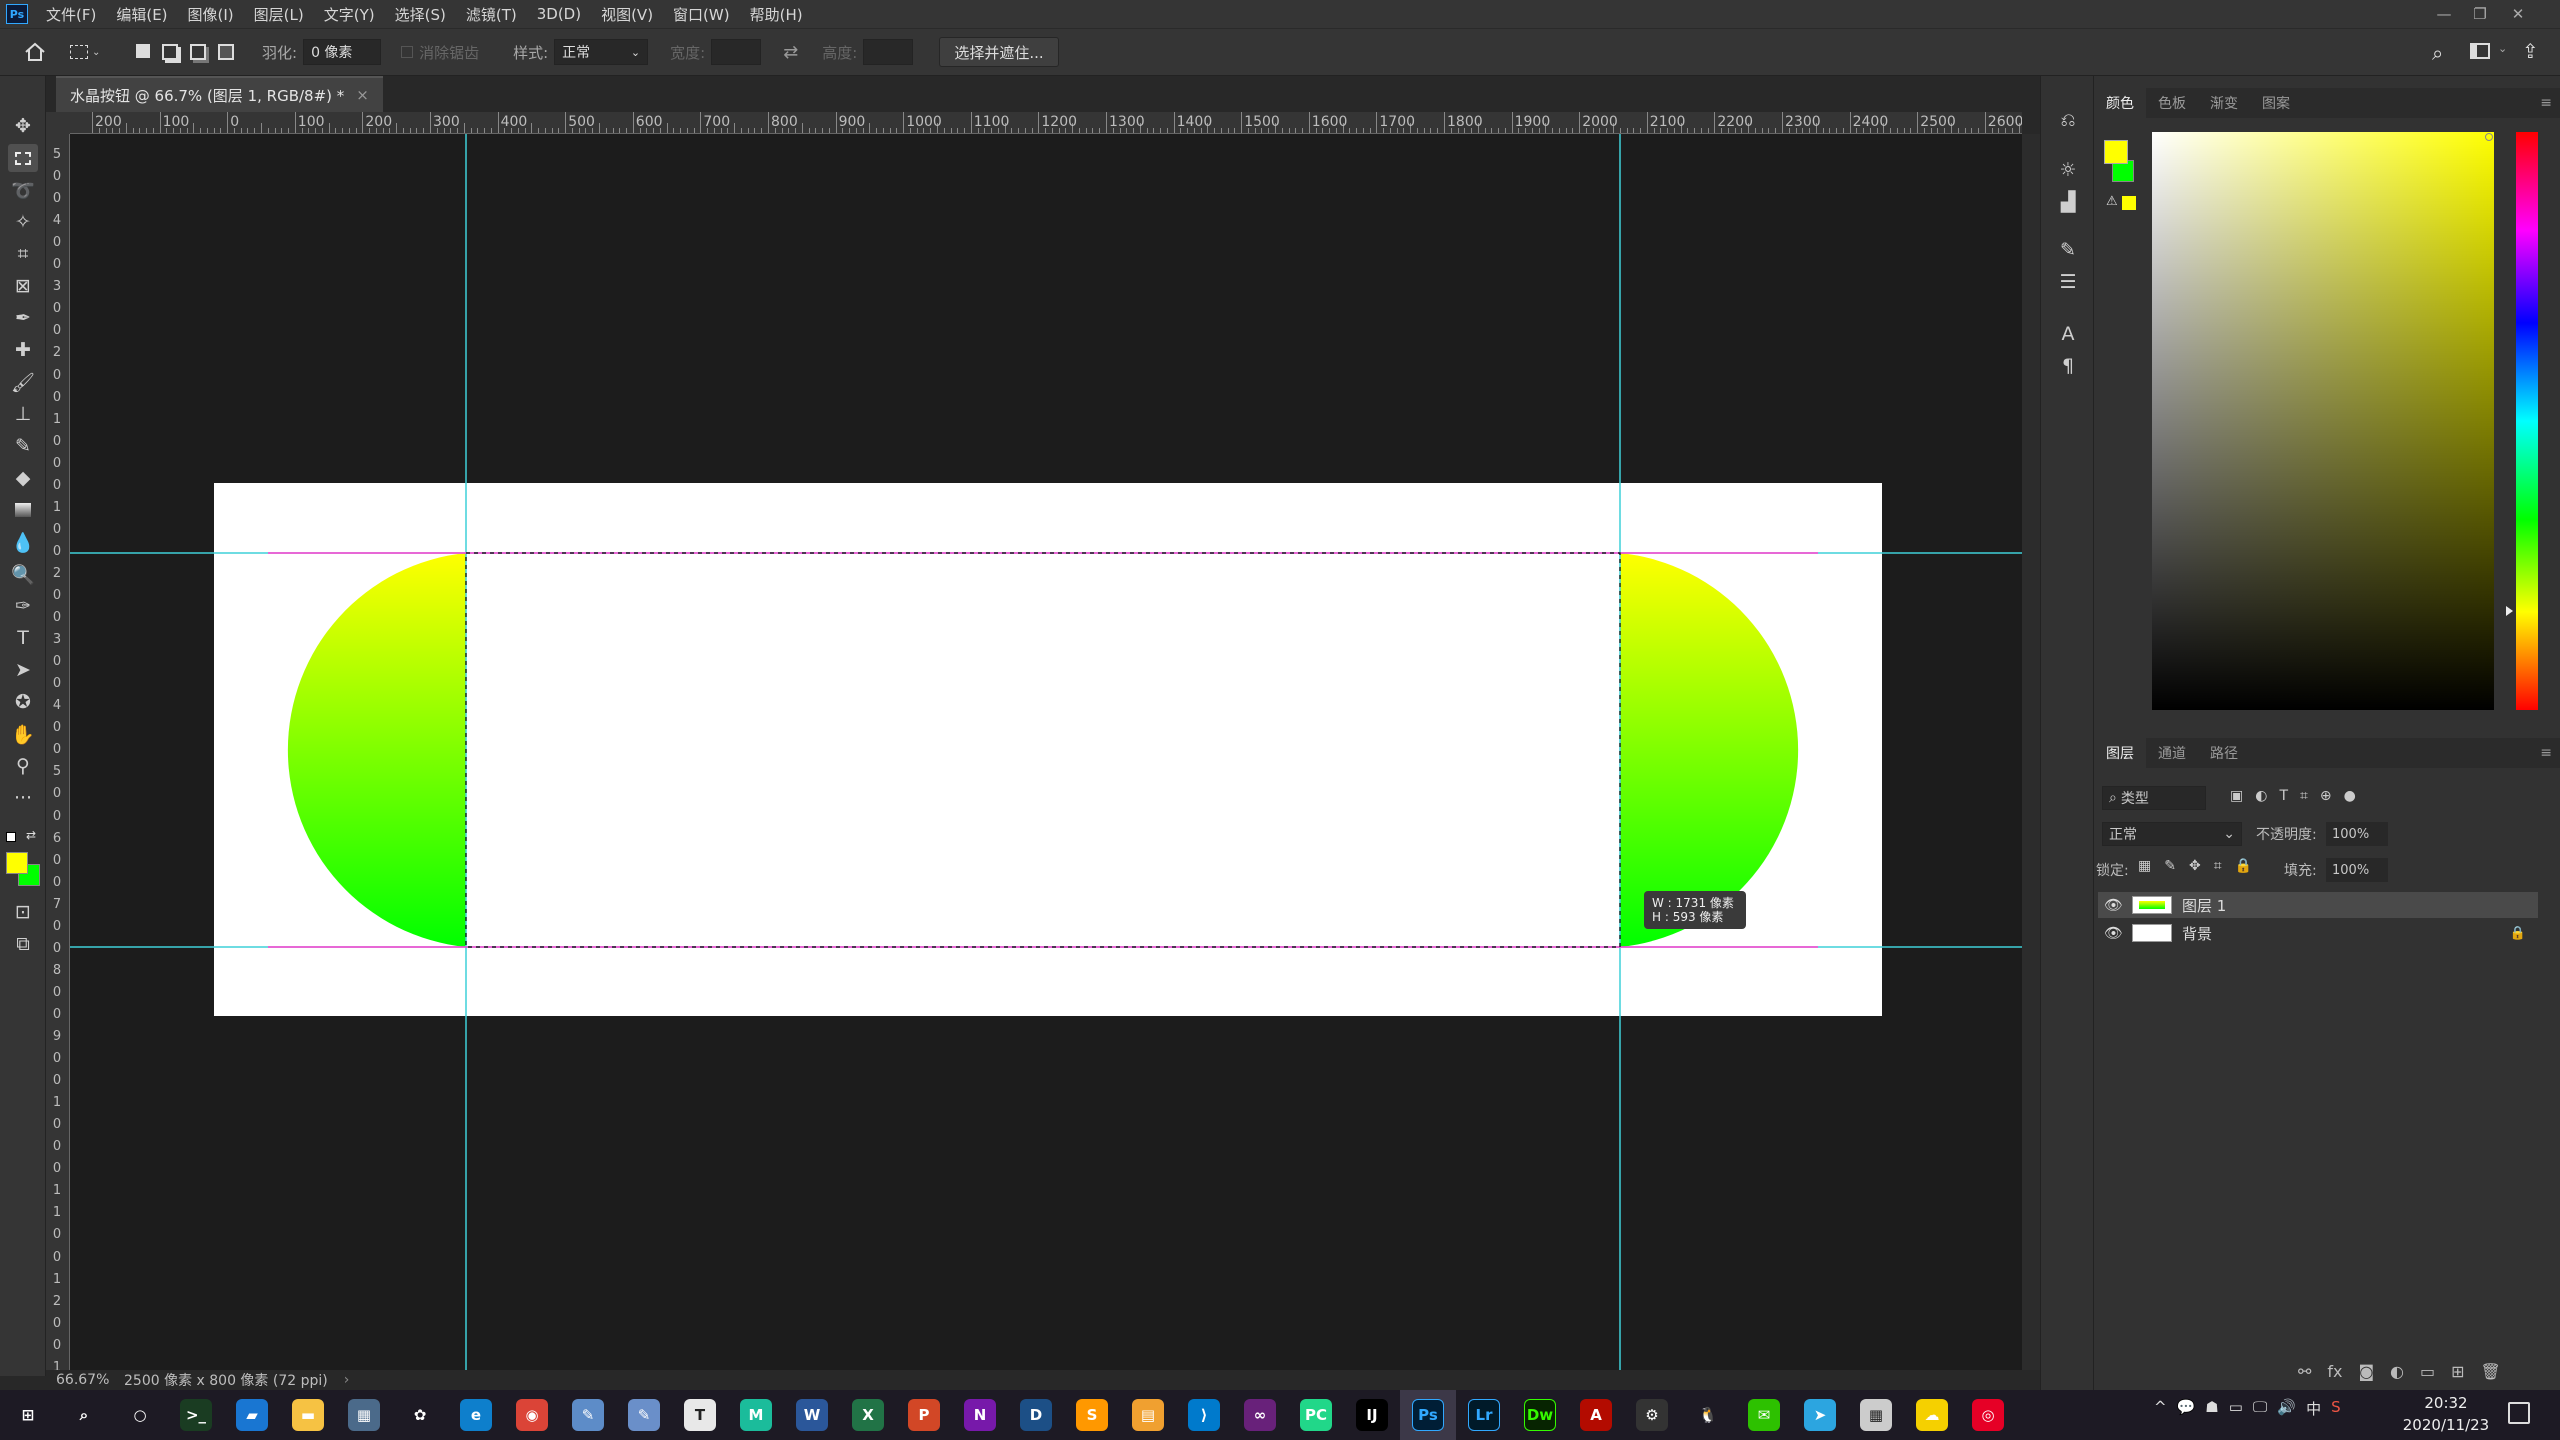  What do you see at coordinates (812, 1415) in the screenshot?
I see `taskbar-app: W` at bounding box center [812, 1415].